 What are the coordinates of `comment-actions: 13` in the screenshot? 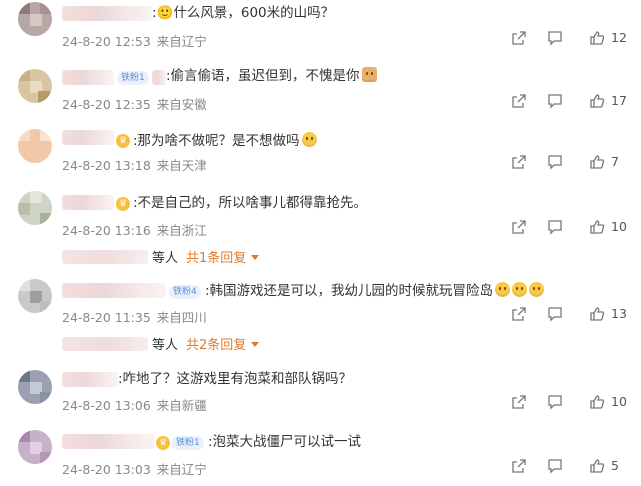 It's located at (576, 315).